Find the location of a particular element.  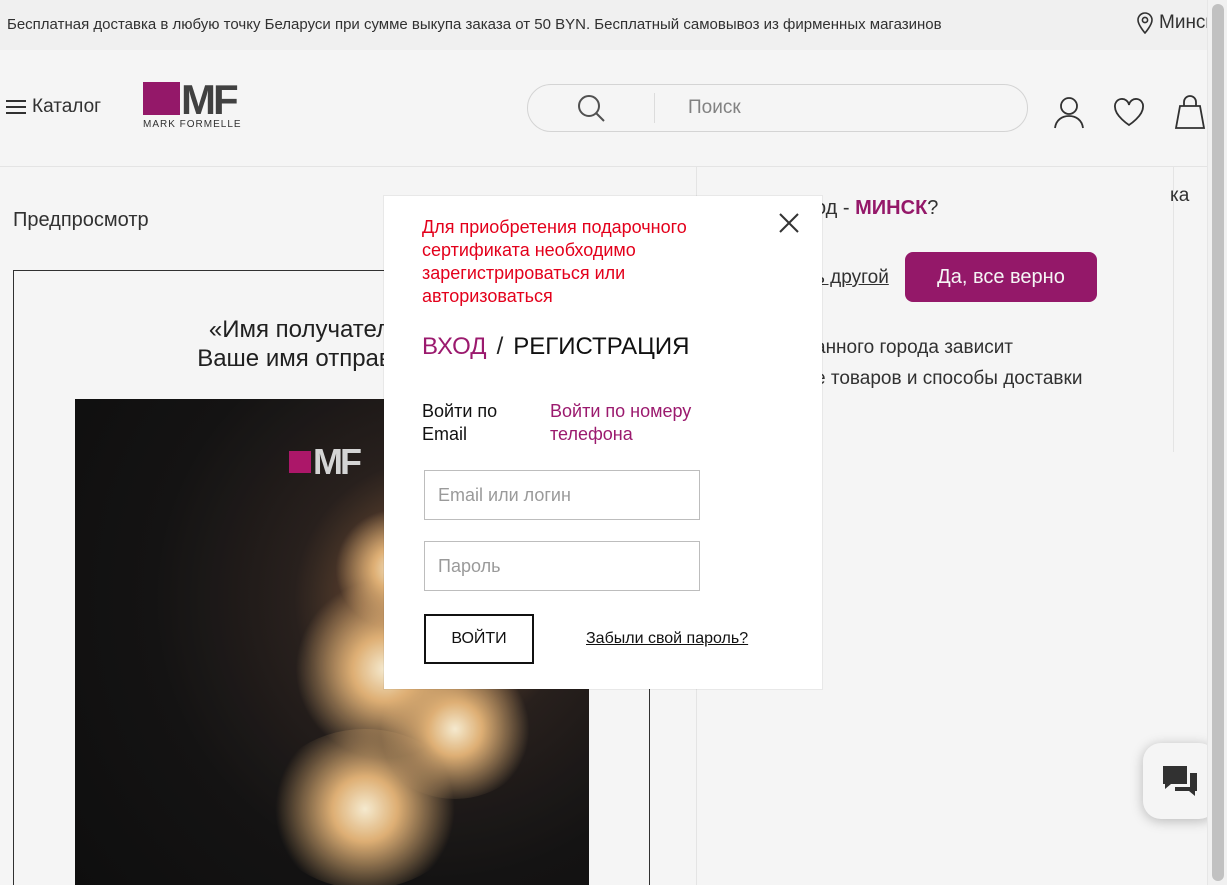

forgot-password-link: Забыли свой пароль? is located at coordinates (667, 639).